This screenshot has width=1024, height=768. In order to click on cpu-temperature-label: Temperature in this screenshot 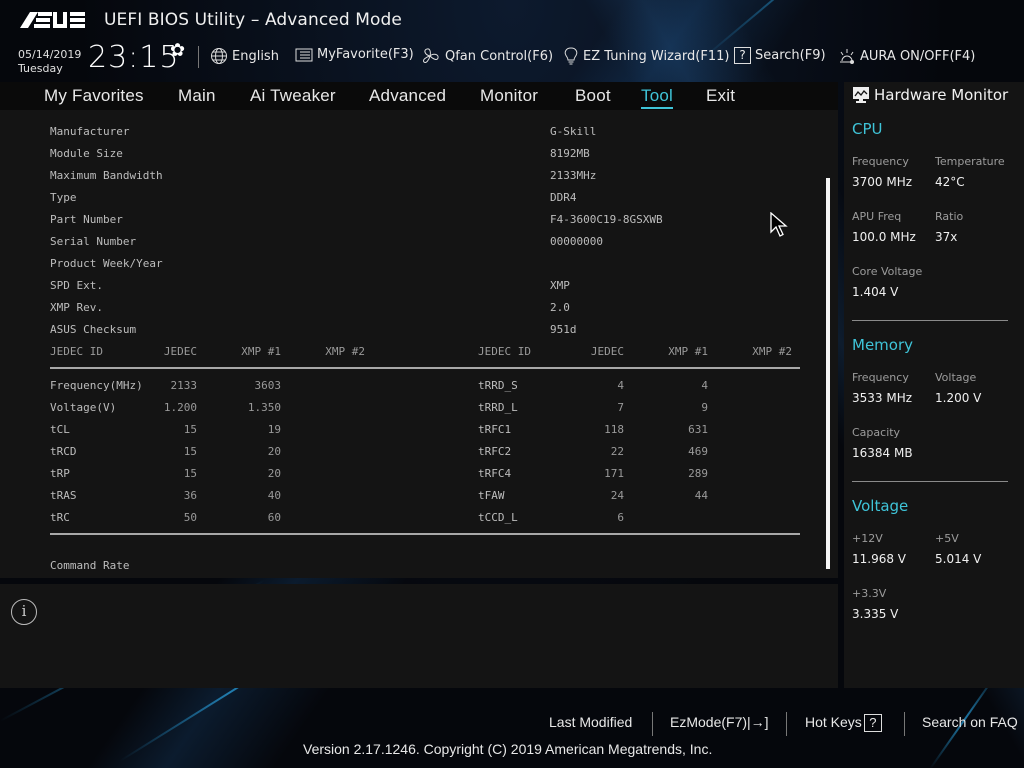, I will do `click(970, 161)`.